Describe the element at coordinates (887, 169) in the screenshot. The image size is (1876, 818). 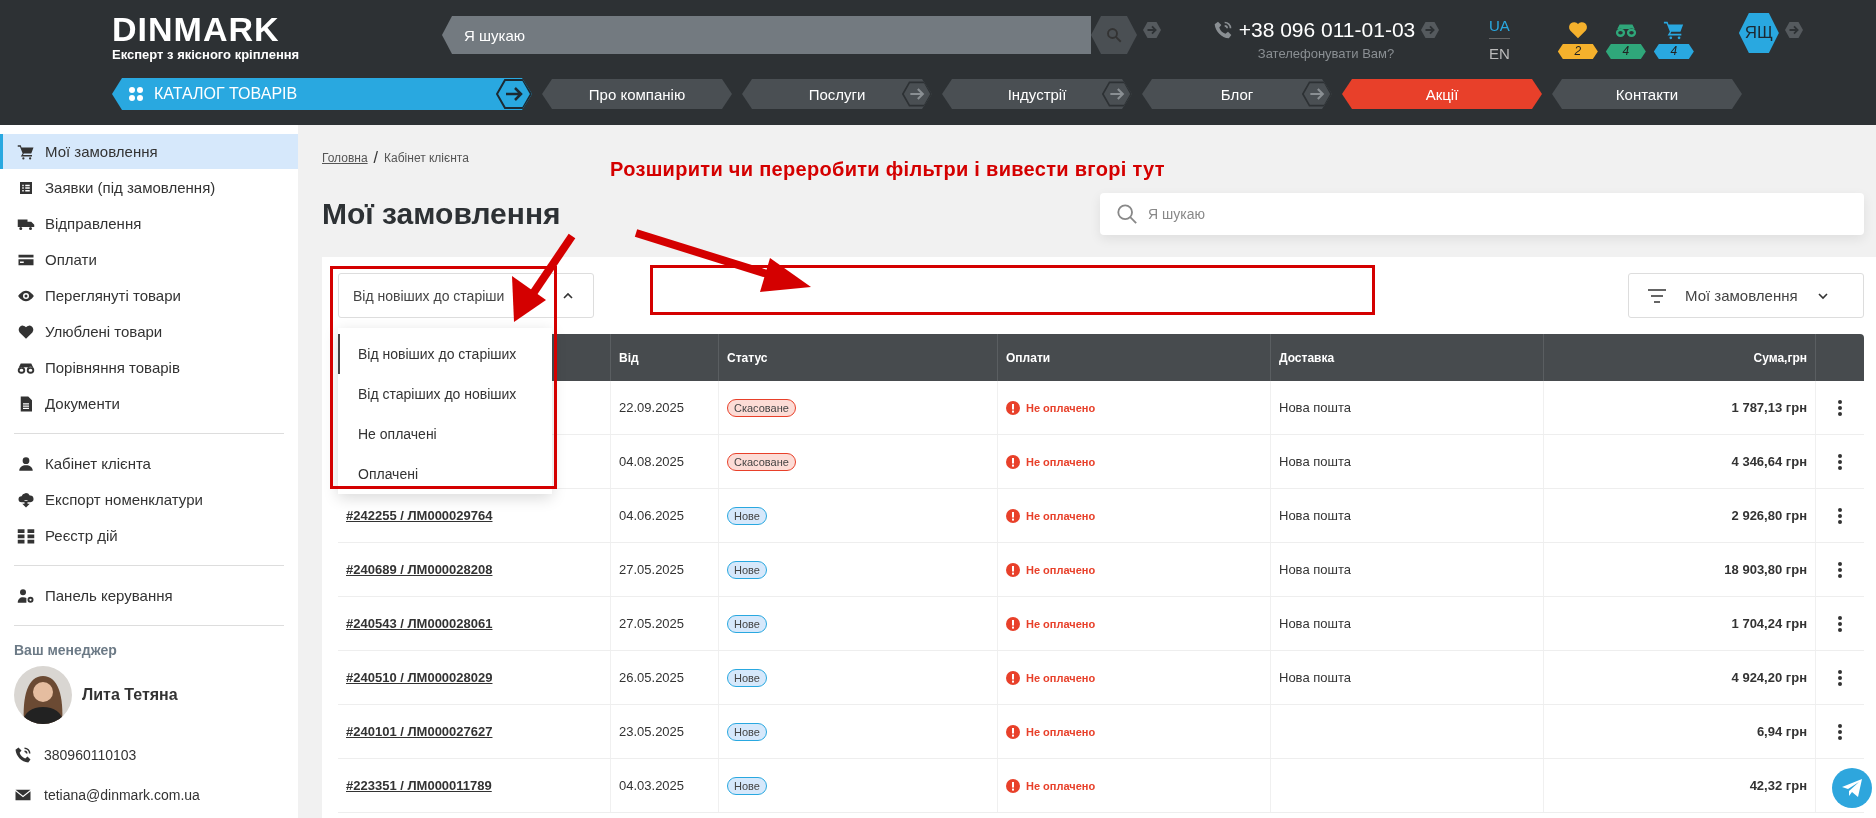
I see `annotation-text: Розширити чи переробити фільтри і вивести вгорі тут` at that location.